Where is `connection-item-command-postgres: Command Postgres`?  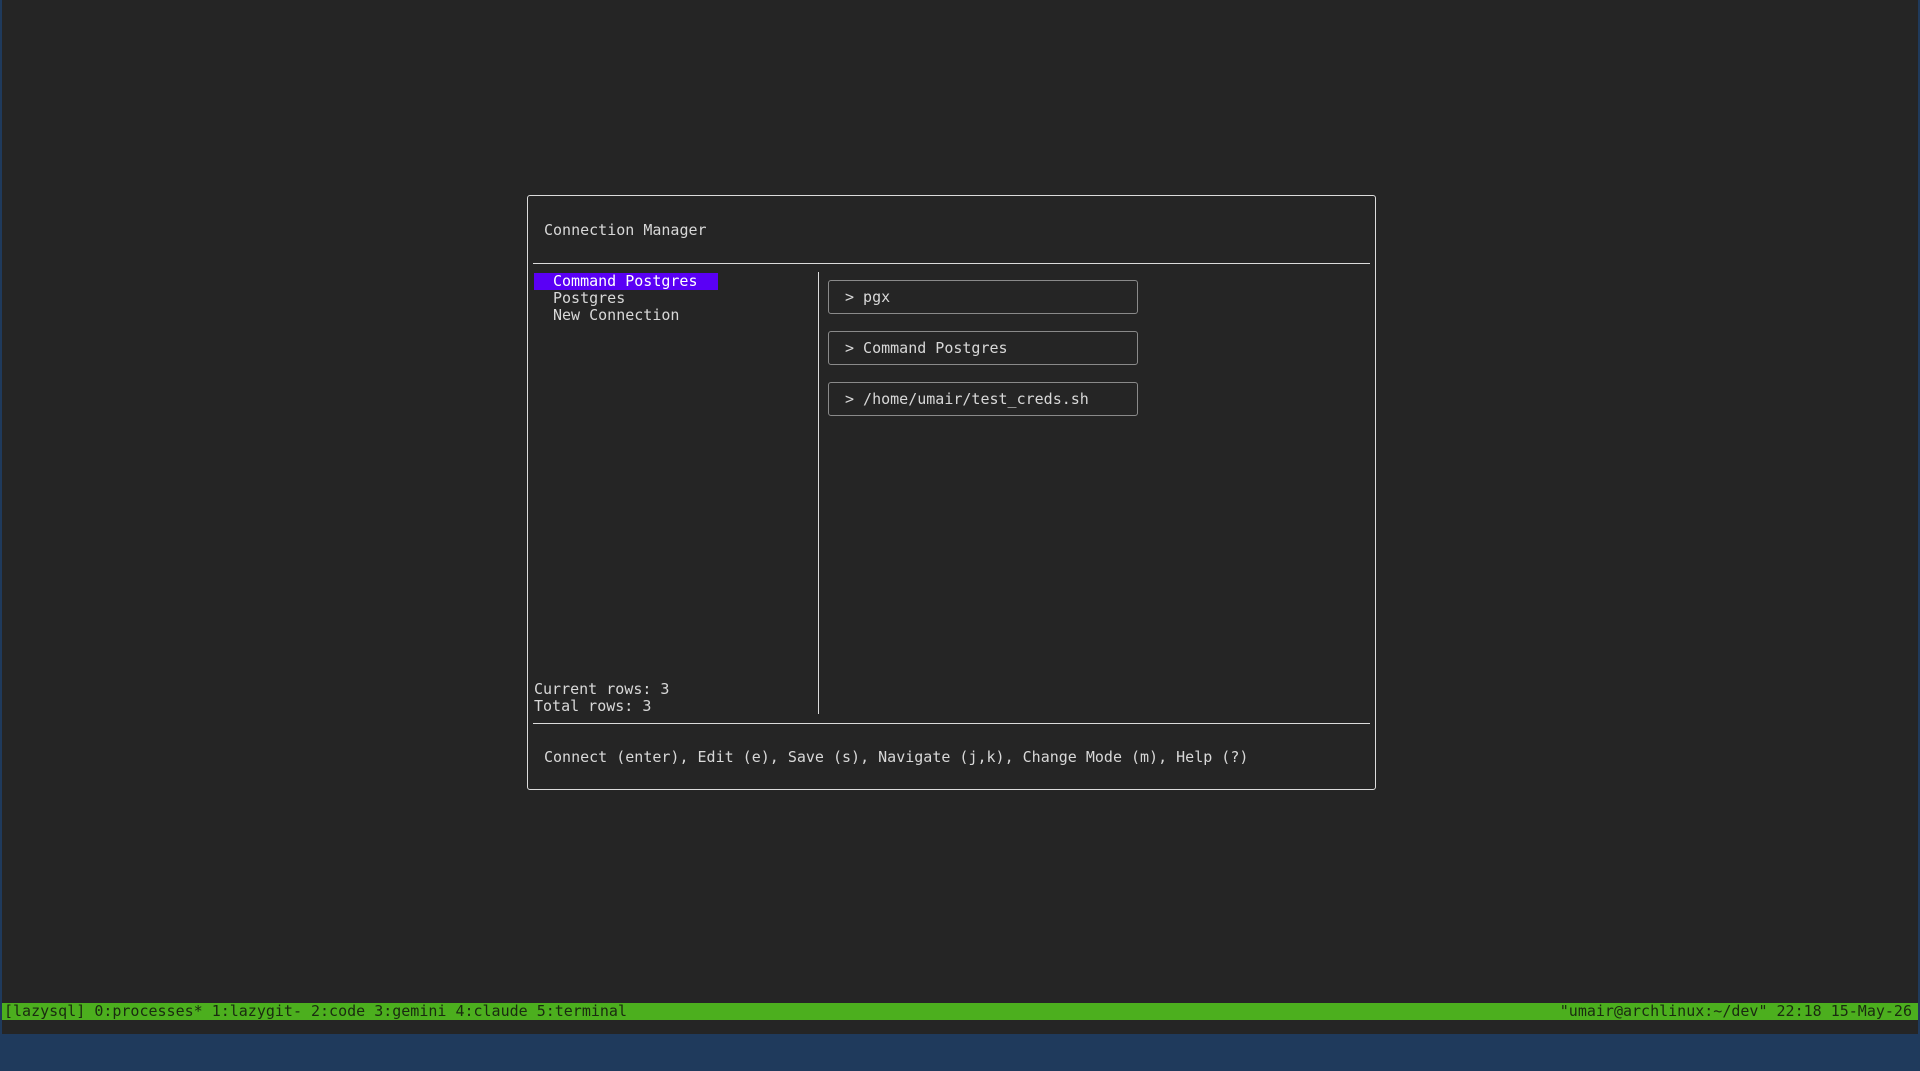
connection-item-command-postgres: Command Postgres is located at coordinates (626, 281).